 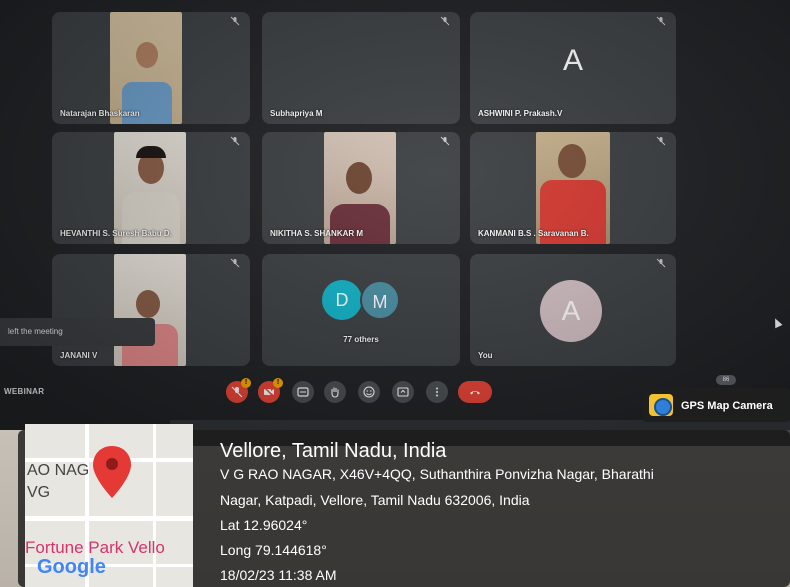 I want to click on participant-name: Natarajan Bhaskaran, so click(x=100, y=113).